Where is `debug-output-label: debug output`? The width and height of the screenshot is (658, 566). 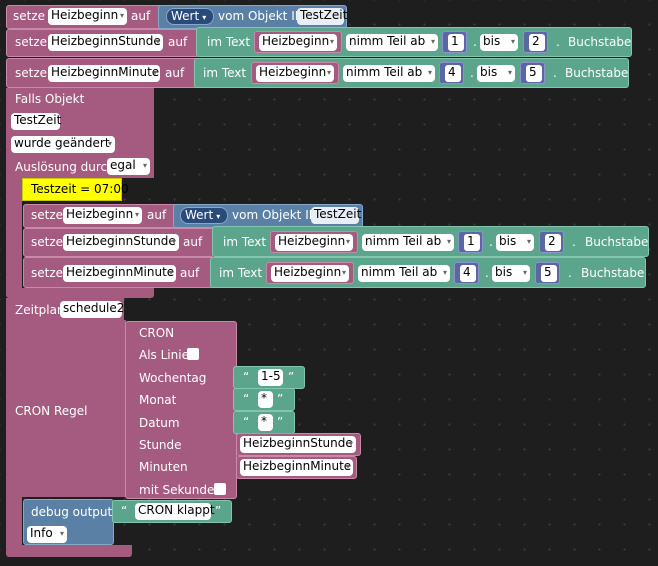
debug-output-label: debug output is located at coordinates (72, 512).